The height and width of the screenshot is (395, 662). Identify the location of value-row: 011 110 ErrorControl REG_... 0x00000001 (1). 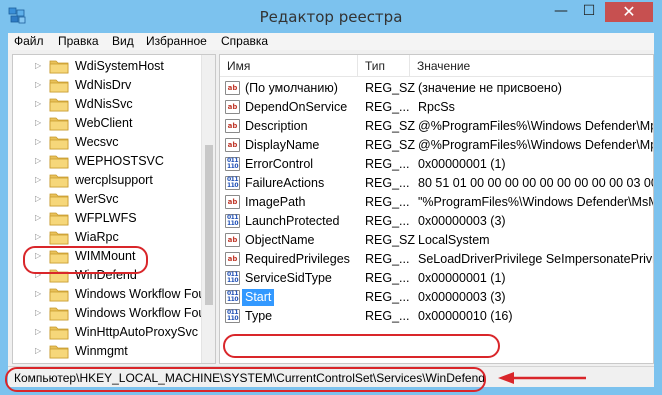
(436, 164).